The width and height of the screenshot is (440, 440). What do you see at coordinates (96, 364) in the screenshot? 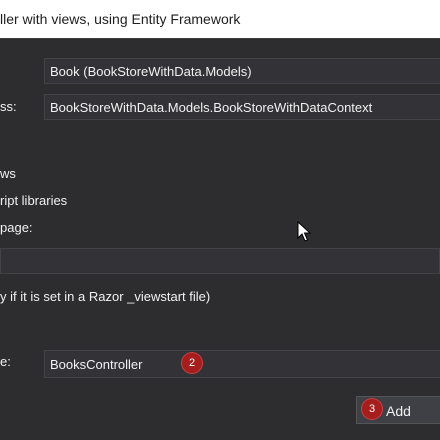
I see `controller-name-value: BooksController` at bounding box center [96, 364].